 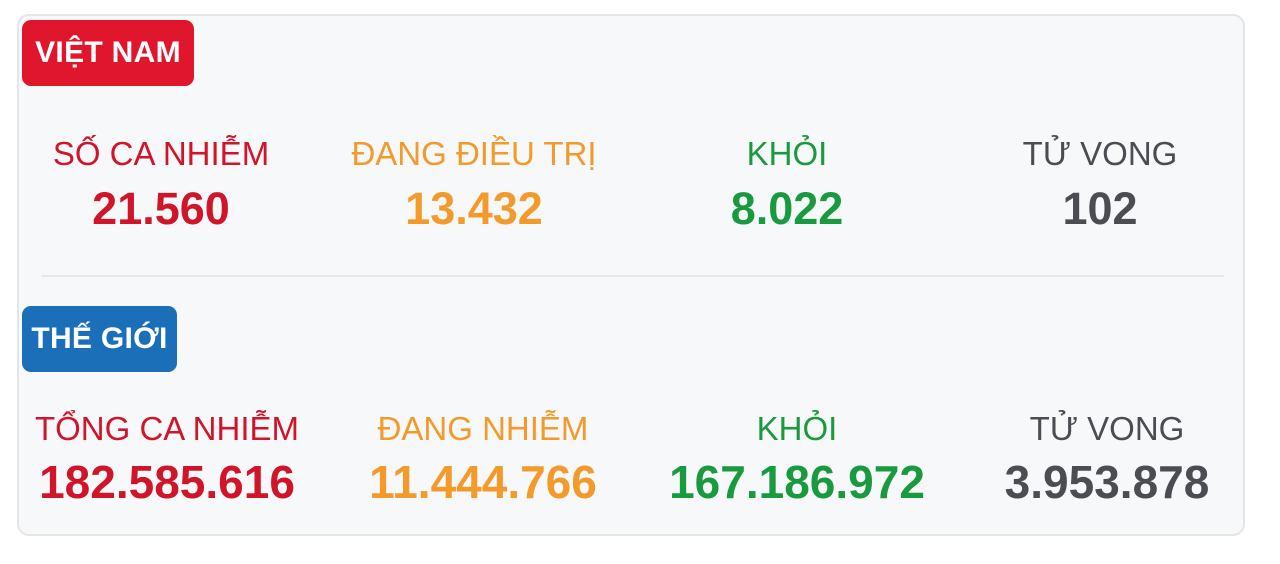 What do you see at coordinates (797, 428) in the screenshot?
I see `world-recovered-label: KHỎI` at bounding box center [797, 428].